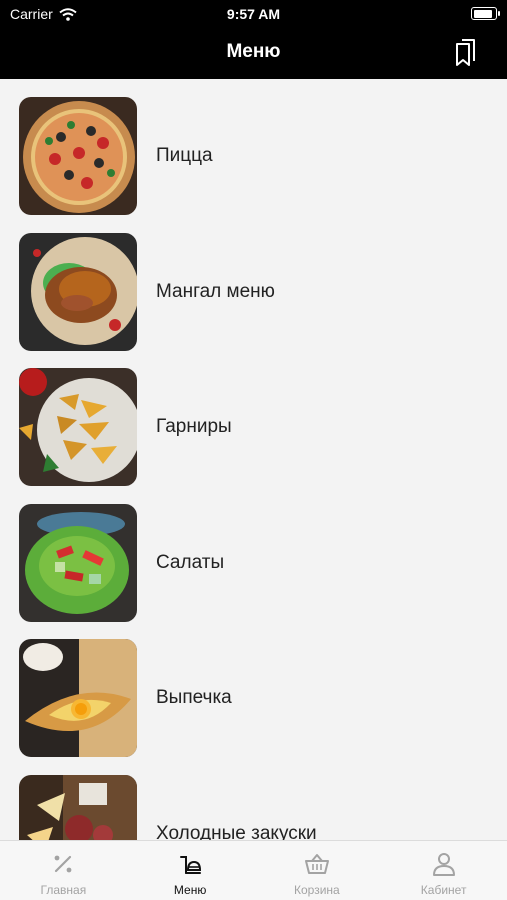 The width and height of the screenshot is (507, 900). Describe the element at coordinates (78, 698) in the screenshot. I see `khachapuri-photo` at that location.